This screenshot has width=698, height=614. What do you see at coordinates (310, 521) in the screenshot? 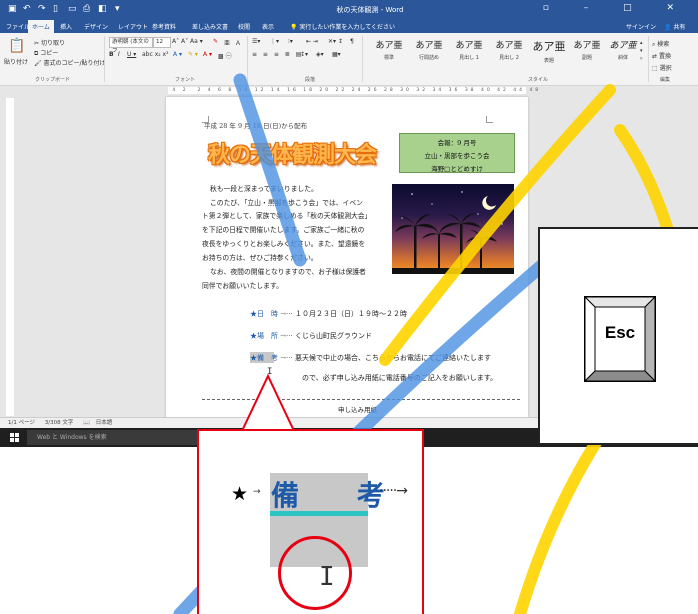
I see `zoom-callout: ★ → 備 考 ·····→ I` at bounding box center [310, 521].